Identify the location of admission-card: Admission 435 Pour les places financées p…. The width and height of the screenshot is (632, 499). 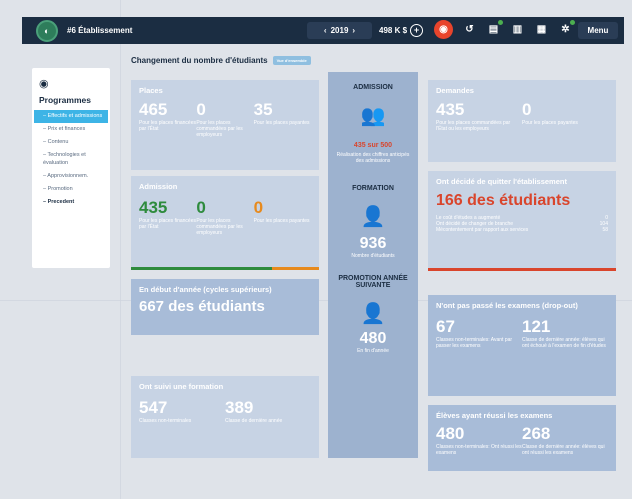
(225, 223).